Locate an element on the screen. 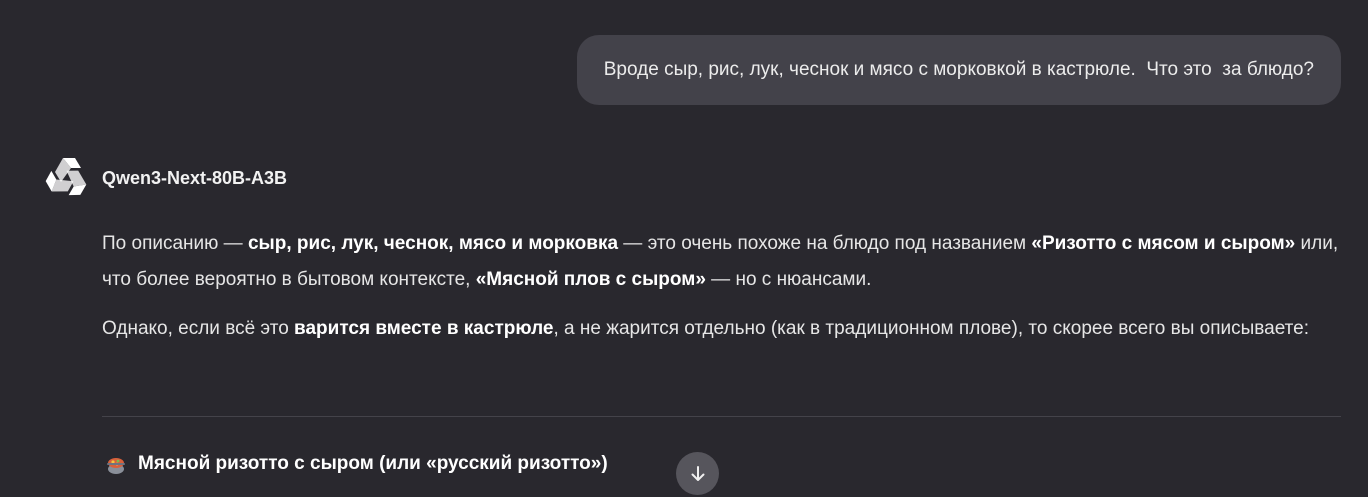 The width and height of the screenshot is (1368, 497). answer-bold-text: сыр, рис, лук, чеснок, мясо и морковка is located at coordinates (433, 243).